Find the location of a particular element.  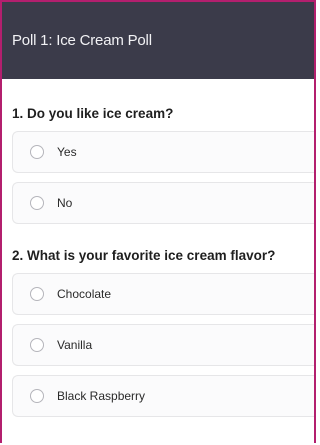

poll-title: Poll 1: Ice Cream Poll is located at coordinates (82, 40).